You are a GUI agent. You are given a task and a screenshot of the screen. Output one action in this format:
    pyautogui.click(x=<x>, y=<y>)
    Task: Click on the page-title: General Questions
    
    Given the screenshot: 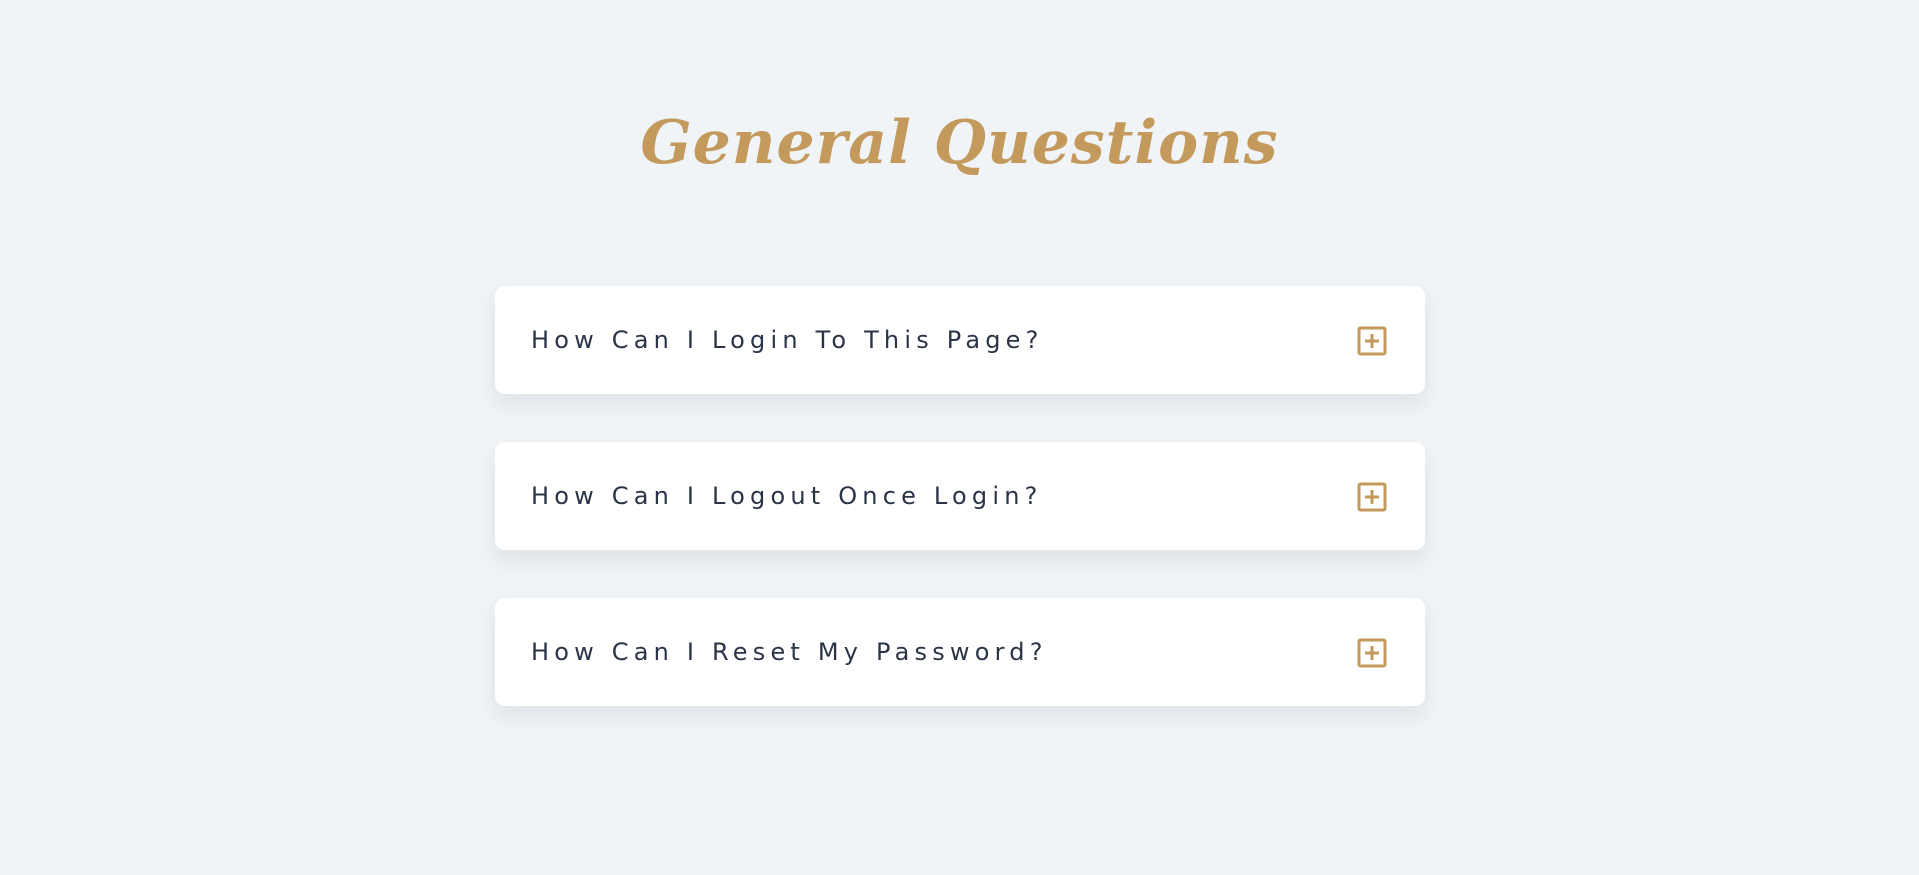 What is the action you would take?
    pyautogui.click(x=959, y=143)
    